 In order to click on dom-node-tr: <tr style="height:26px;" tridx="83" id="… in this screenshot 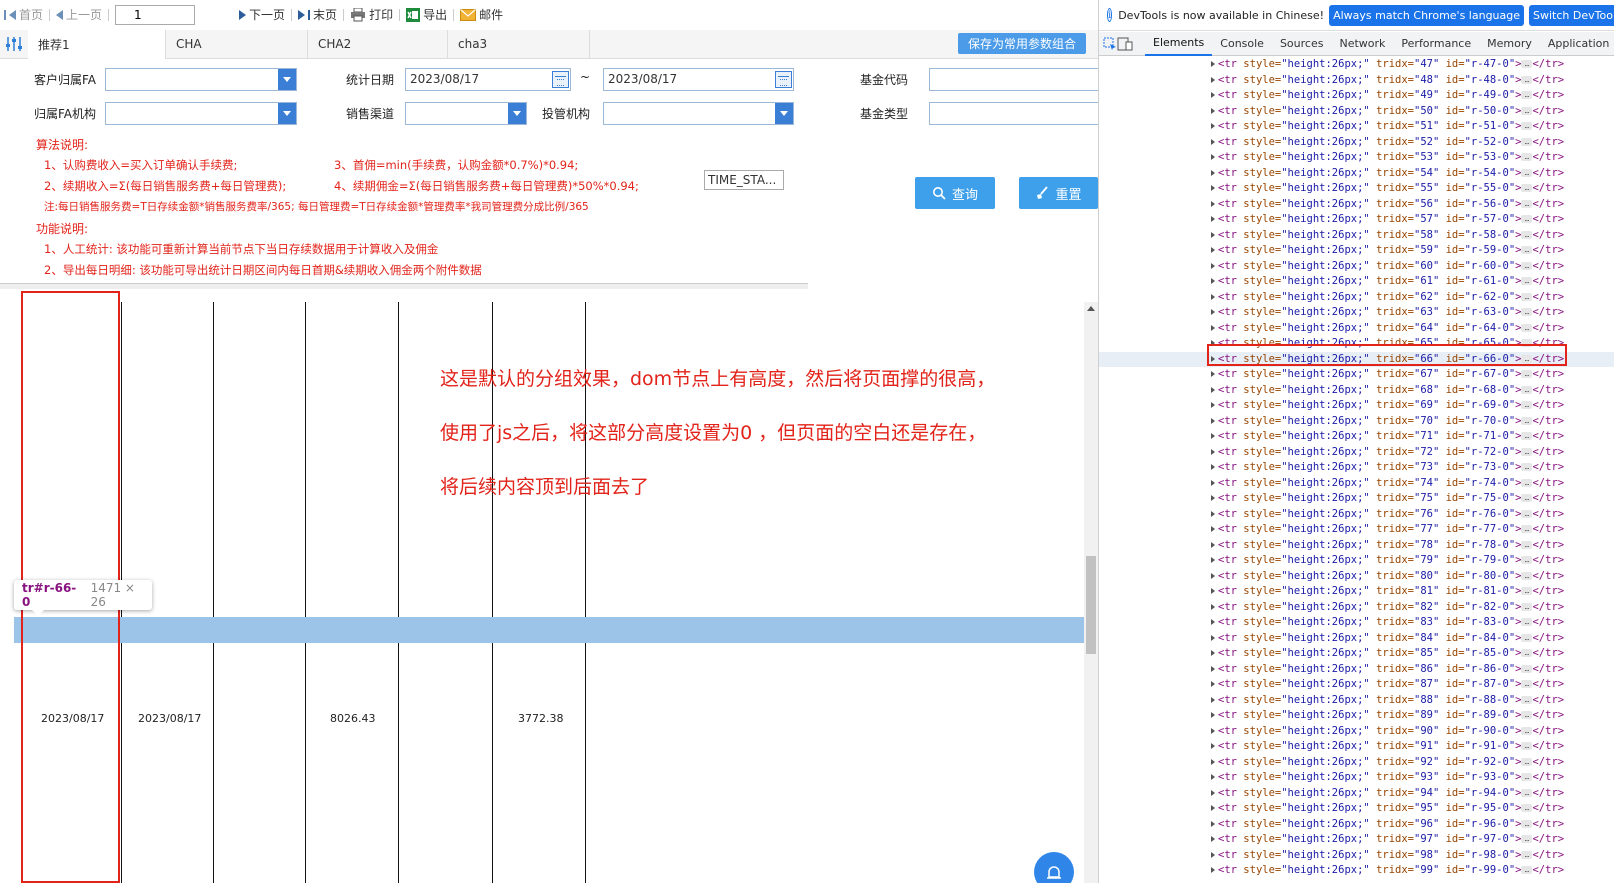, I will do `click(1356, 623)`.